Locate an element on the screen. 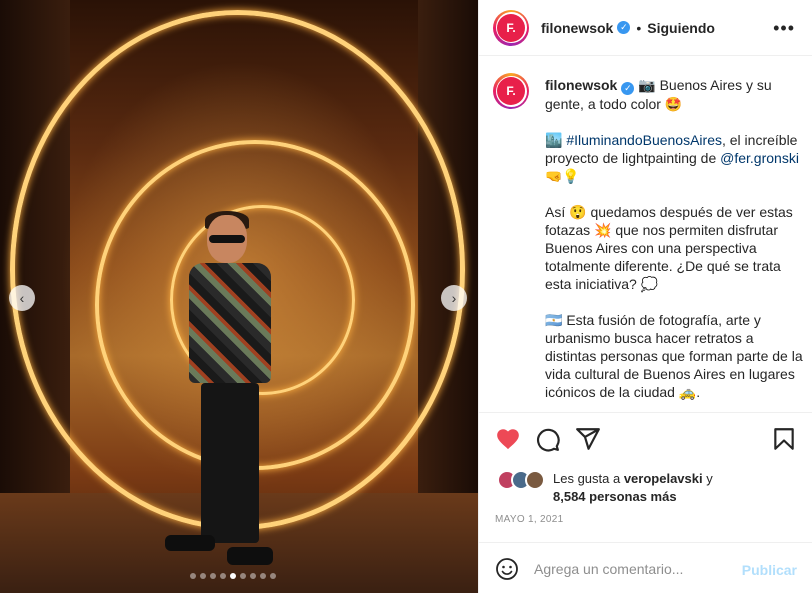 The height and width of the screenshot is (601, 812). likes-middle: y is located at coordinates (707, 478).